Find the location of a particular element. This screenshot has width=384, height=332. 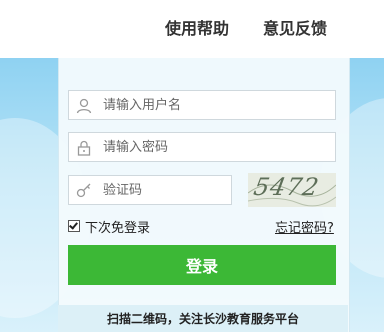

captcha-input is located at coordinates (163, 190).